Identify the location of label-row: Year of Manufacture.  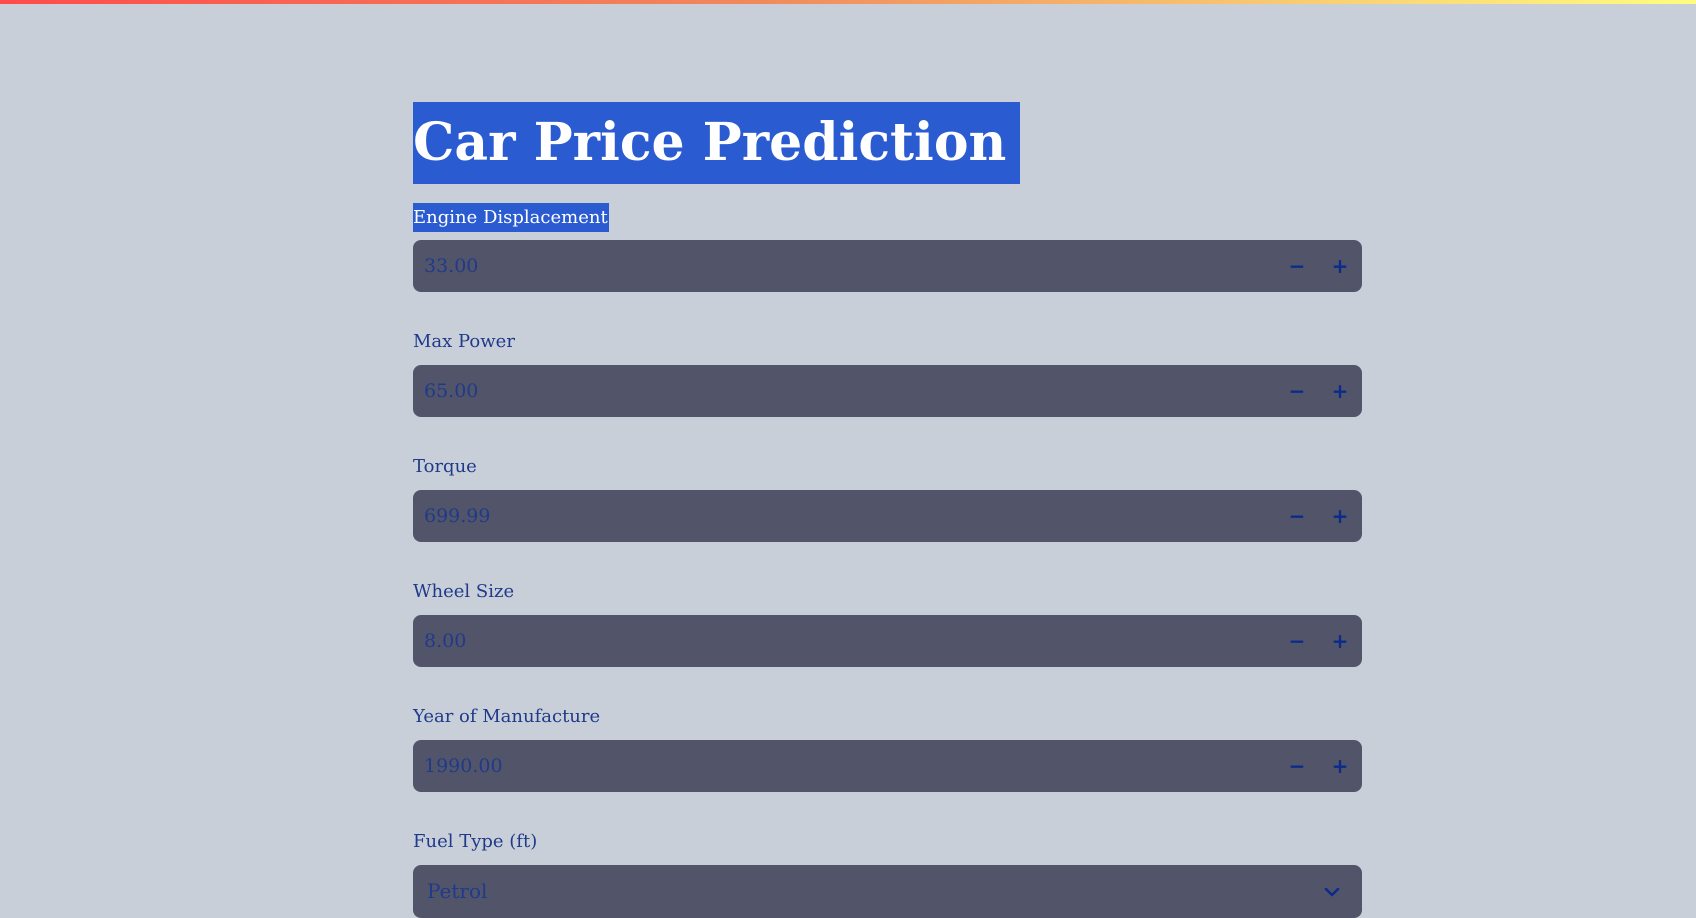
(887, 717).